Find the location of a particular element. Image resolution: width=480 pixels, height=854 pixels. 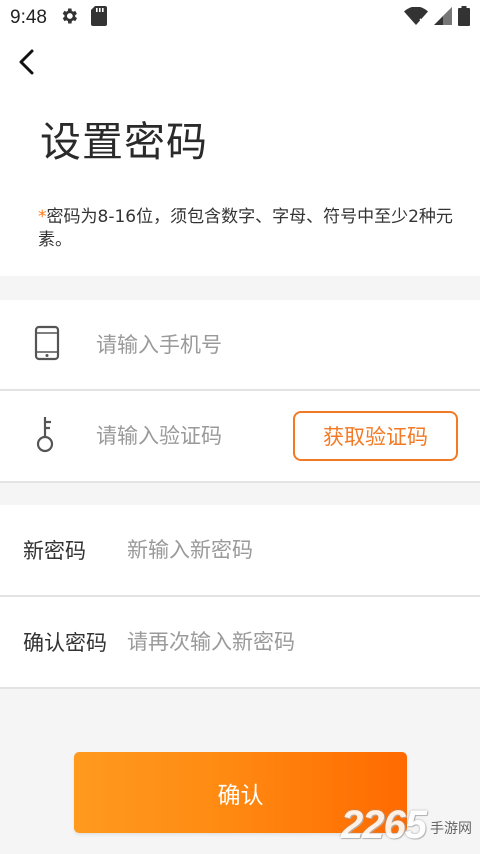

status-right is located at coordinates (437, 18).